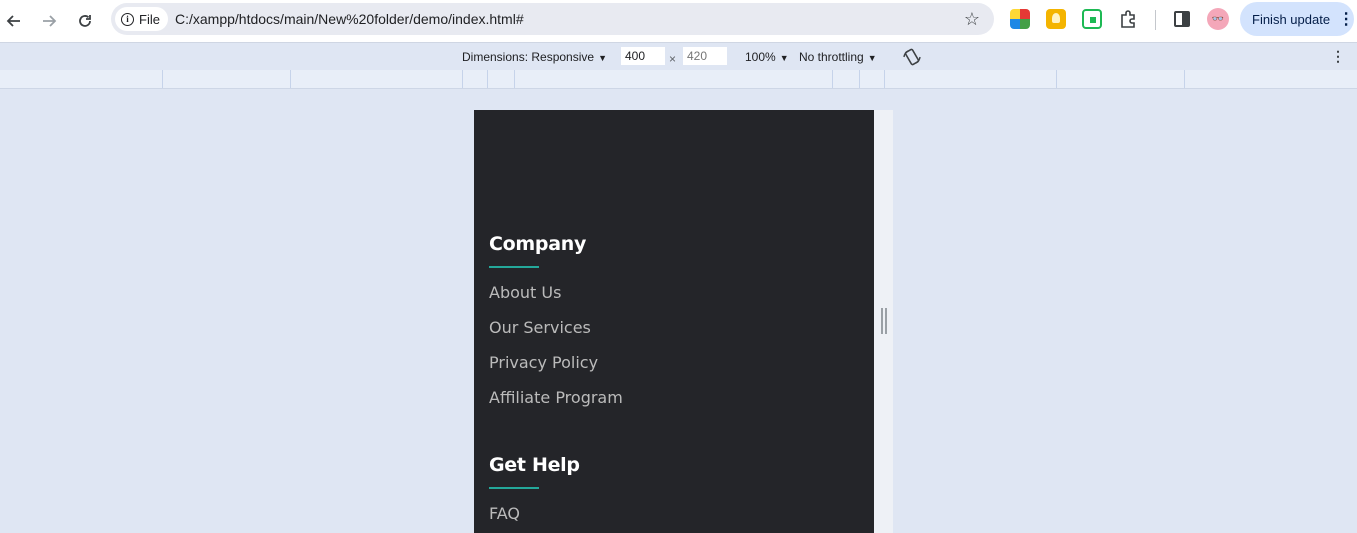  Describe the element at coordinates (556, 293) in the screenshot. I see `link-about-us: About Us` at that location.